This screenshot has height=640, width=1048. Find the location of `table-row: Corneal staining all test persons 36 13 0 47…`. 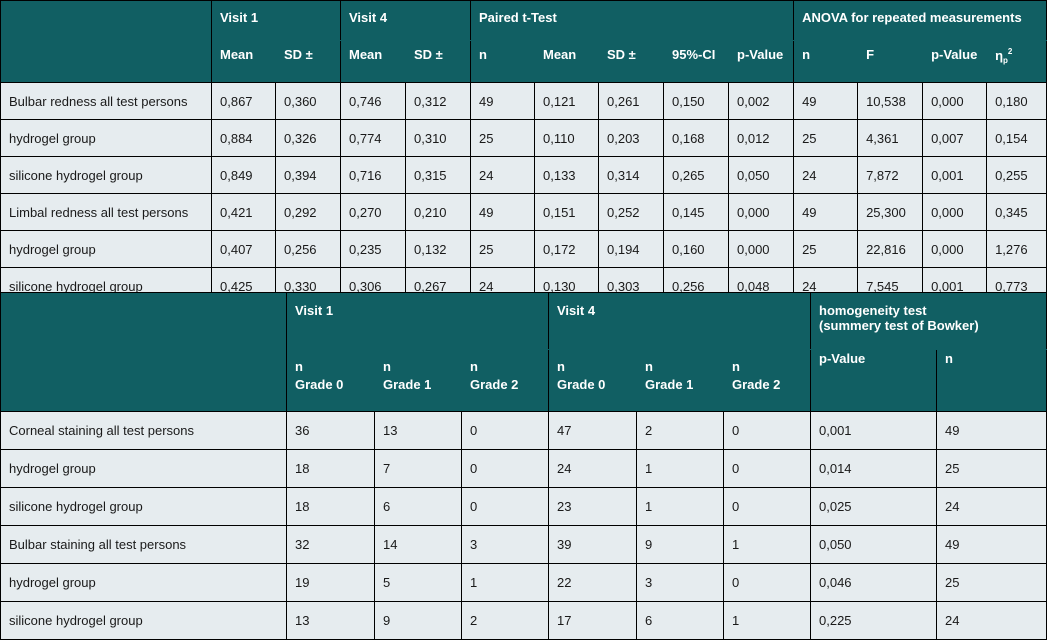

table-row: Corneal staining all test persons 36 13 0 47… is located at coordinates (523, 430).